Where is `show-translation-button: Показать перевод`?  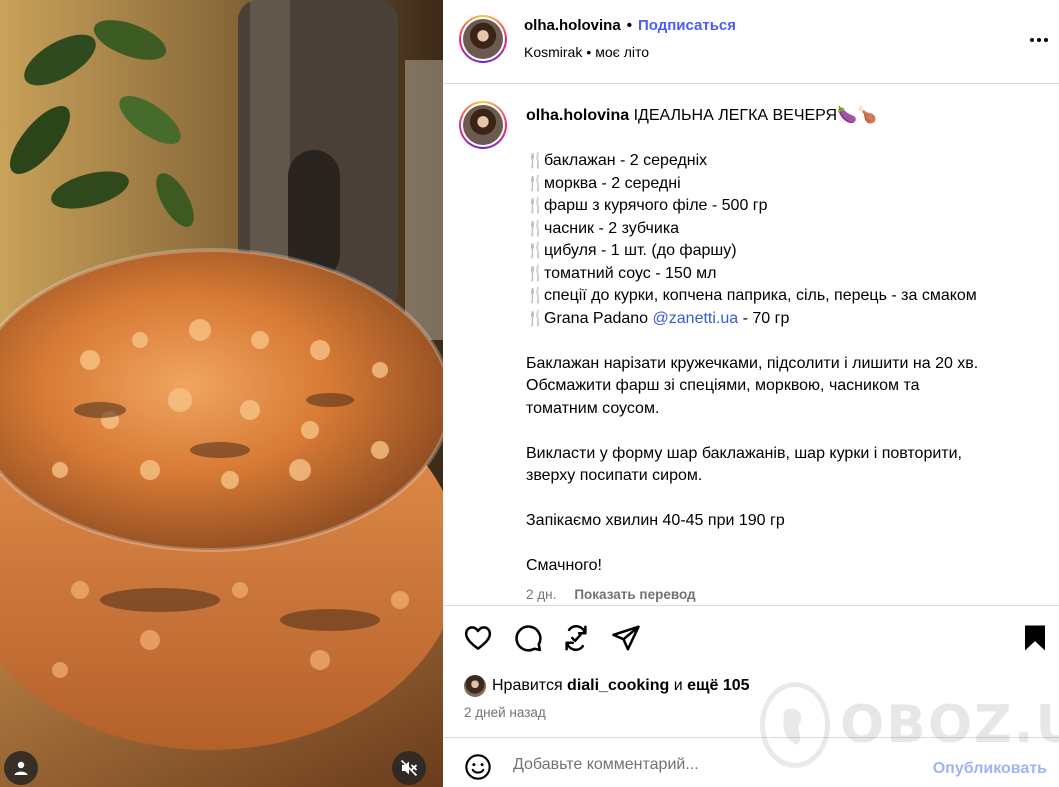
show-translation-button: Показать перевод is located at coordinates (634, 594).